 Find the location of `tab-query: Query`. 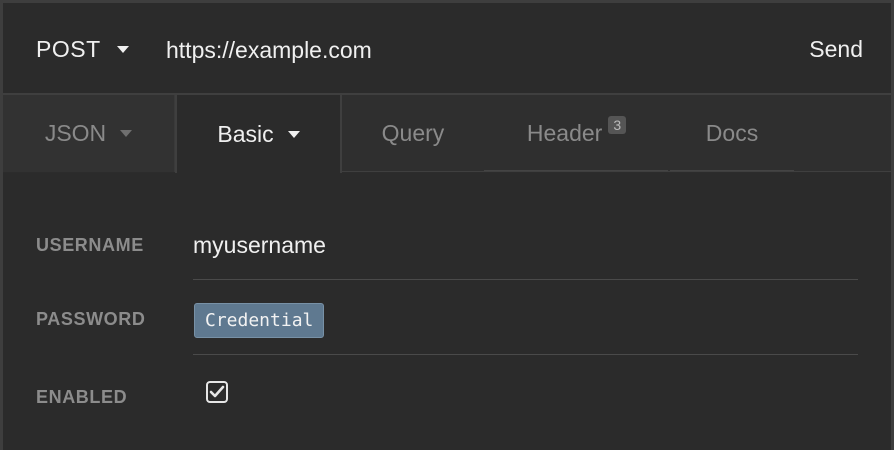

tab-query: Query is located at coordinates (413, 133).